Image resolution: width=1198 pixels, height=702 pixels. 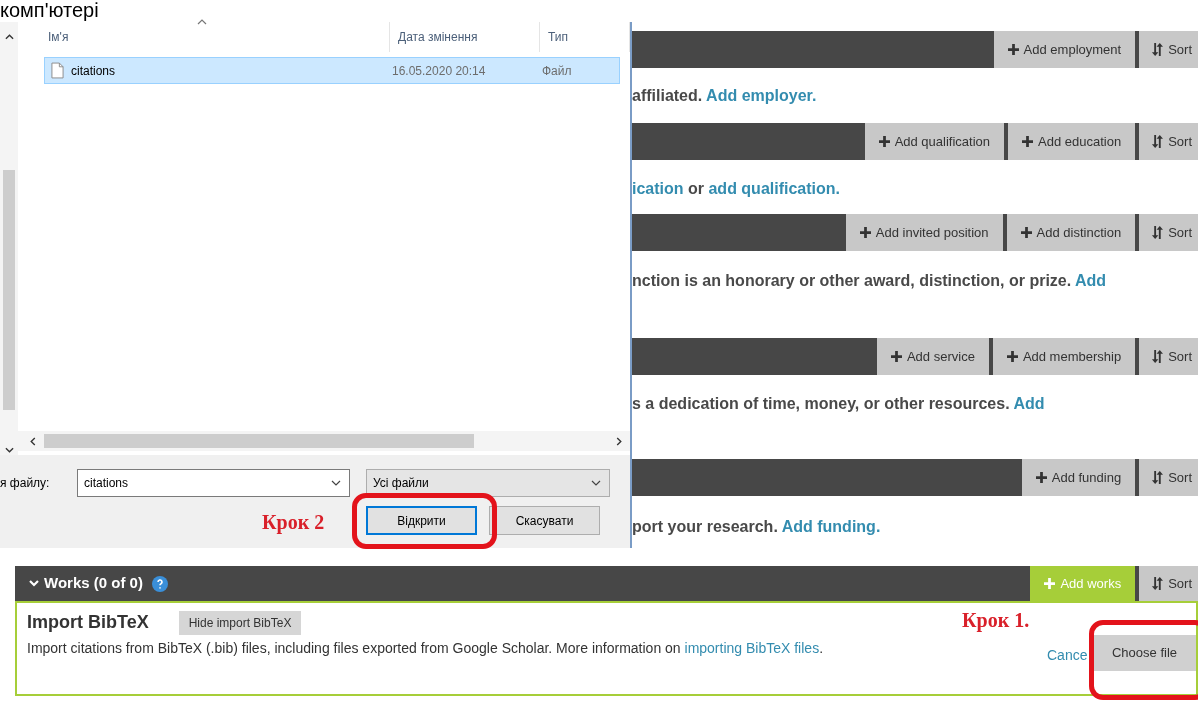 I want to click on page-heading: комп'ютері, so click(x=49, y=10).